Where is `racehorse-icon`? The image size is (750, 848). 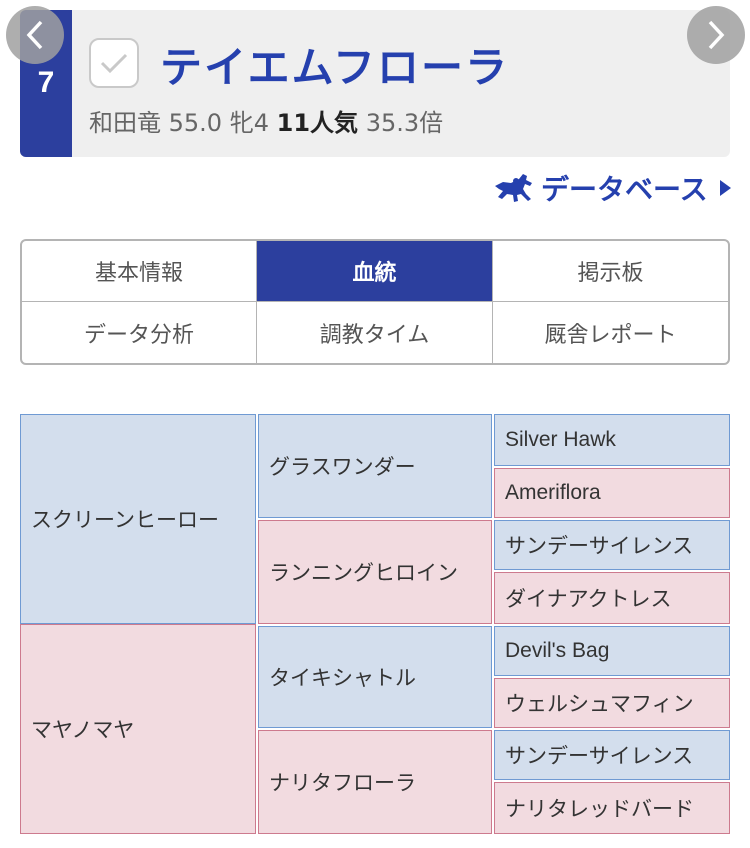 racehorse-icon is located at coordinates (513, 188).